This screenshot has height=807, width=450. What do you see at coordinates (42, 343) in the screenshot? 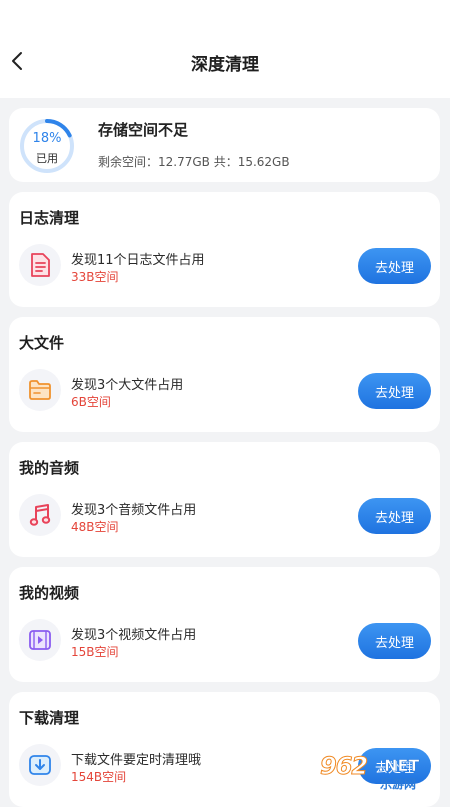
I see `section-title: 大文件` at bounding box center [42, 343].